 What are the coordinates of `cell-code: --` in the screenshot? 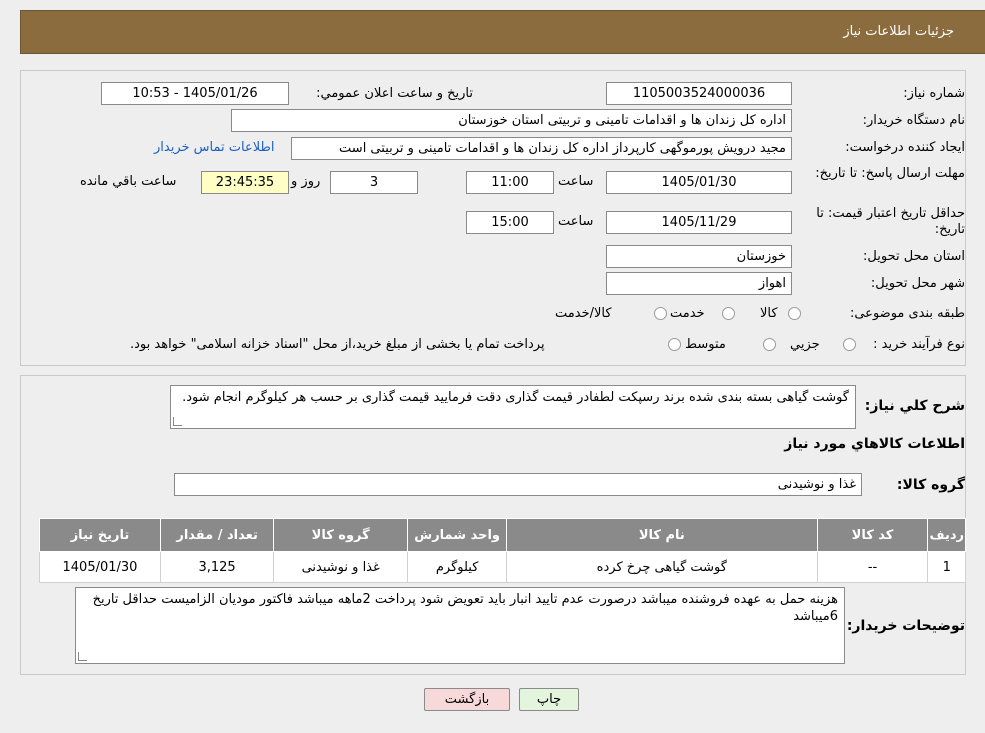 It's located at (872, 567).